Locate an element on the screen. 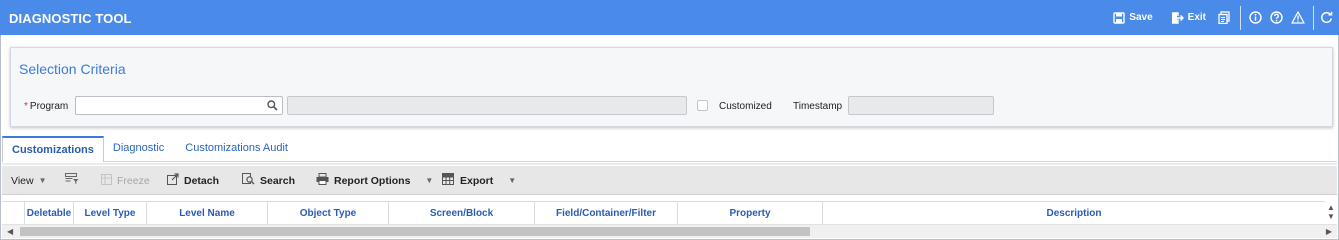 Image resolution: width=1339 pixels, height=240 pixels. refresh-button is located at coordinates (1328, 17).